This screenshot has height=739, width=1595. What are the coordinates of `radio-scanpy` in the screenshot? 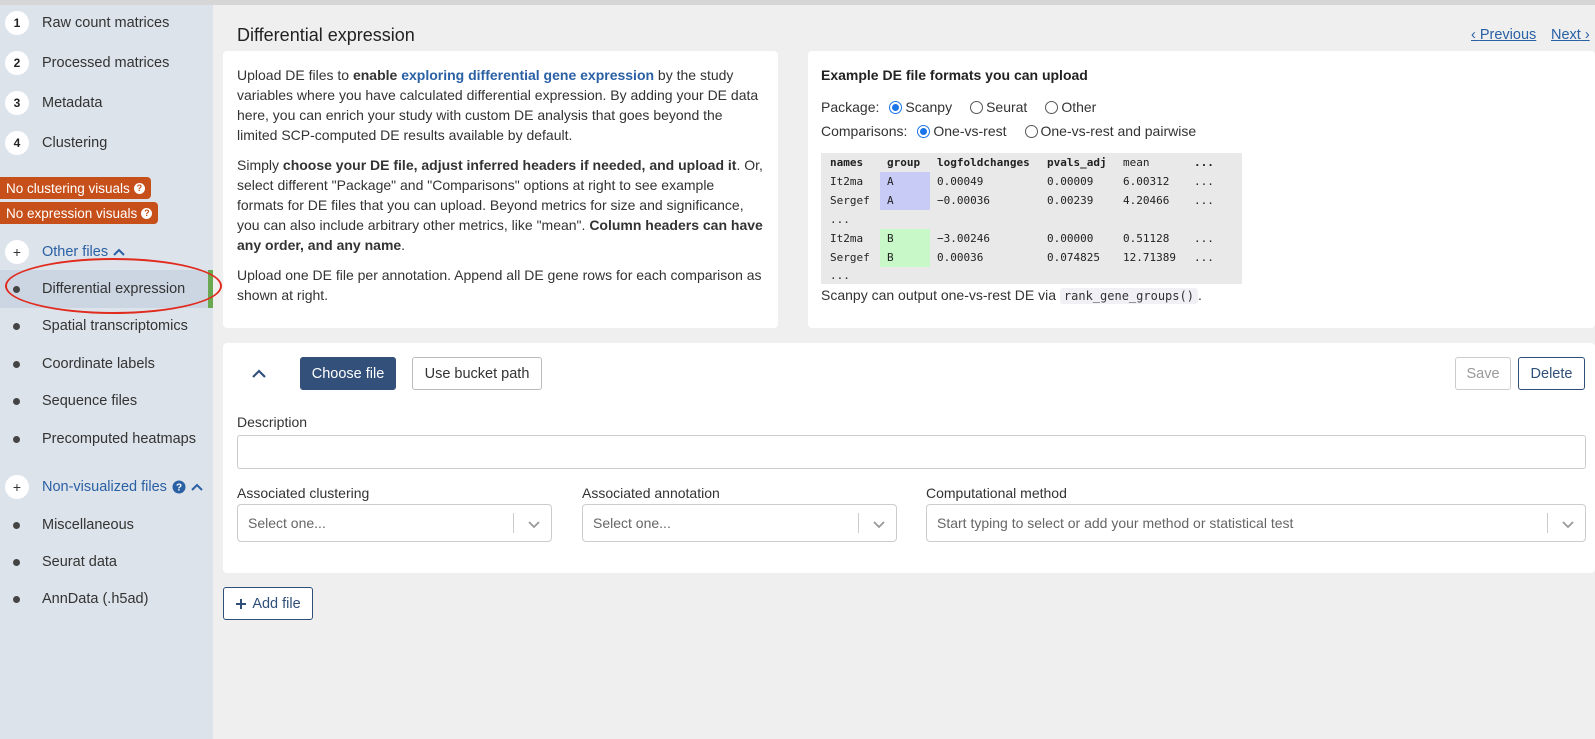 It's located at (896, 107).